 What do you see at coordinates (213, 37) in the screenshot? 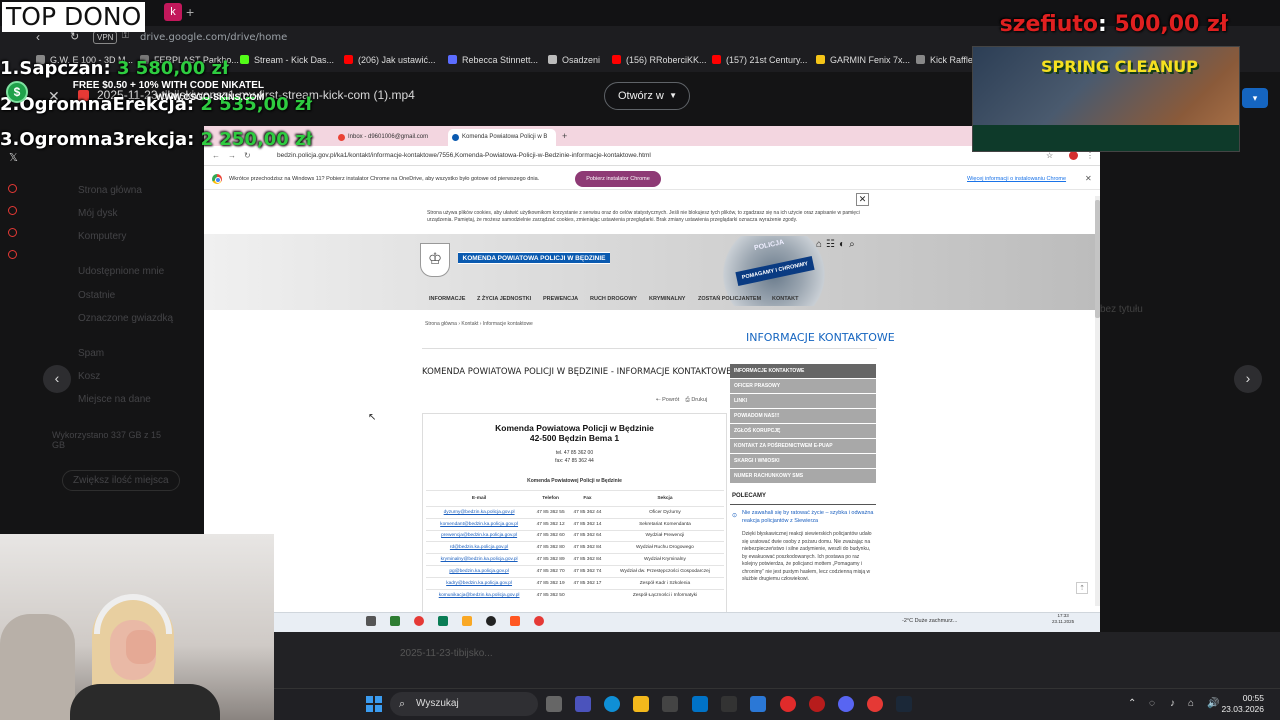
I see `outer-url: drive.google.com/drive/home` at bounding box center [213, 37].